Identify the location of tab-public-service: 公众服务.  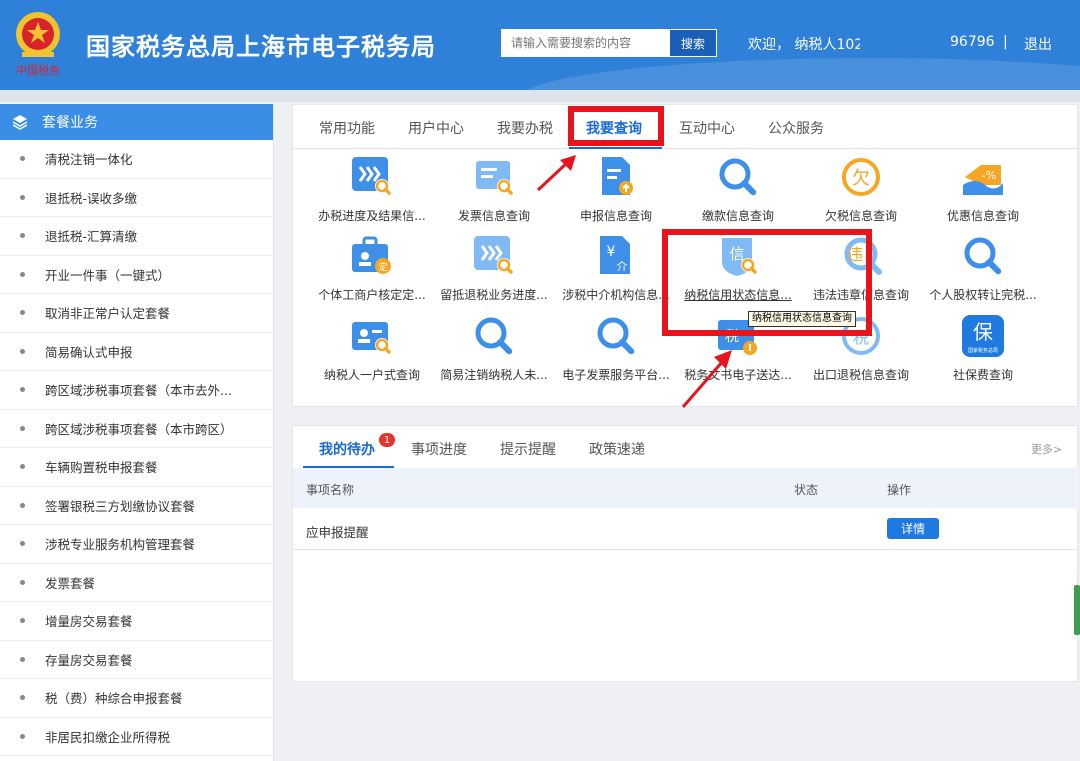
(796, 128).